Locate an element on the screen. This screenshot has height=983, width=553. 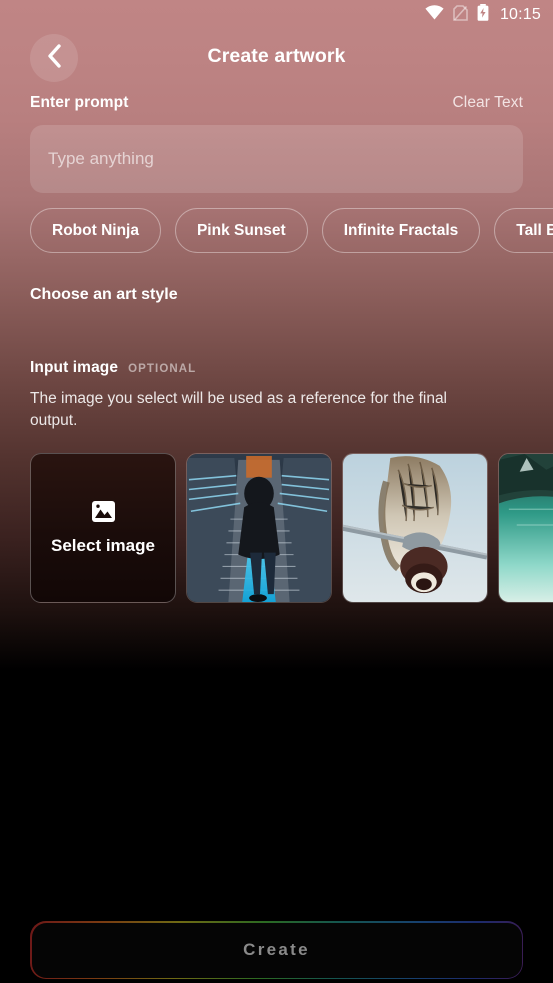
app-header: Create artwork is located at coordinates (276, 56).